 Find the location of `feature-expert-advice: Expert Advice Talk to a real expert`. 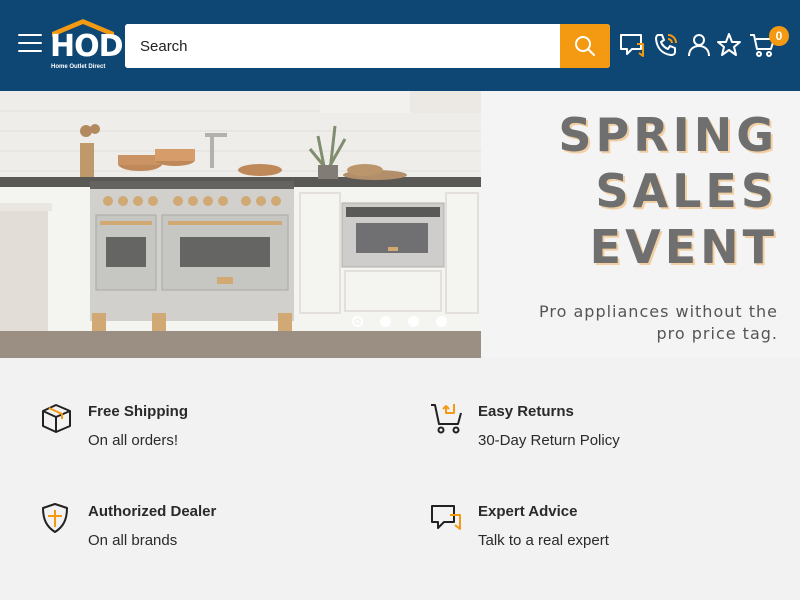

feature-expert-advice: Expert Advice Talk to a real expert is located at coordinates (595, 531).